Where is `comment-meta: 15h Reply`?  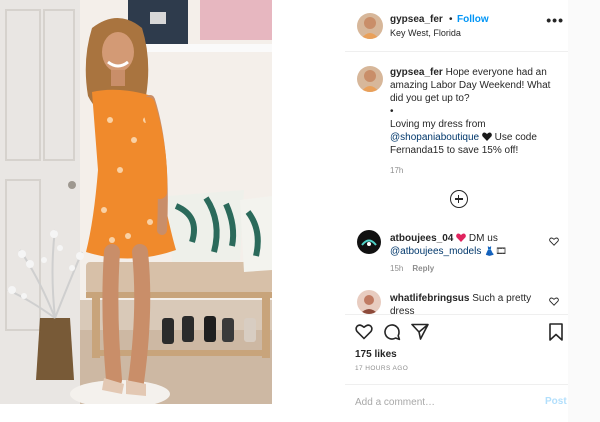 comment-meta: 15h Reply is located at coordinates (416, 268).